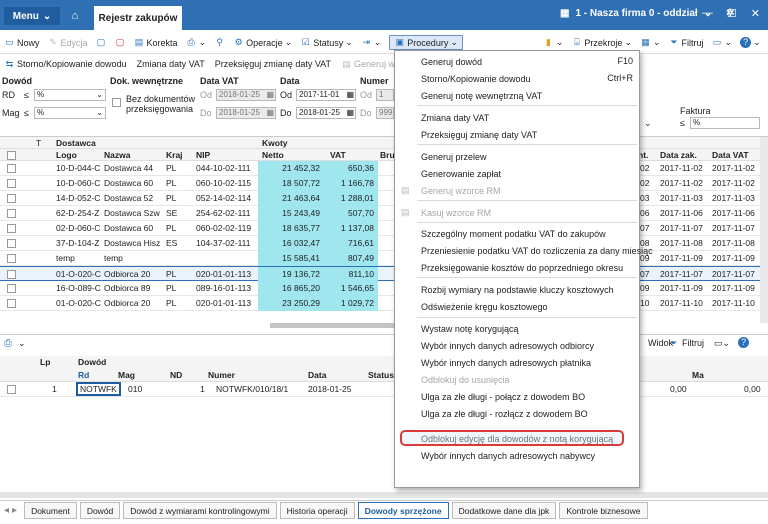 The image size is (768, 524). What do you see at coordinates (203, 155) in the screenshot?
I see `col-nip: NIP` at bounding box center [203, 155].